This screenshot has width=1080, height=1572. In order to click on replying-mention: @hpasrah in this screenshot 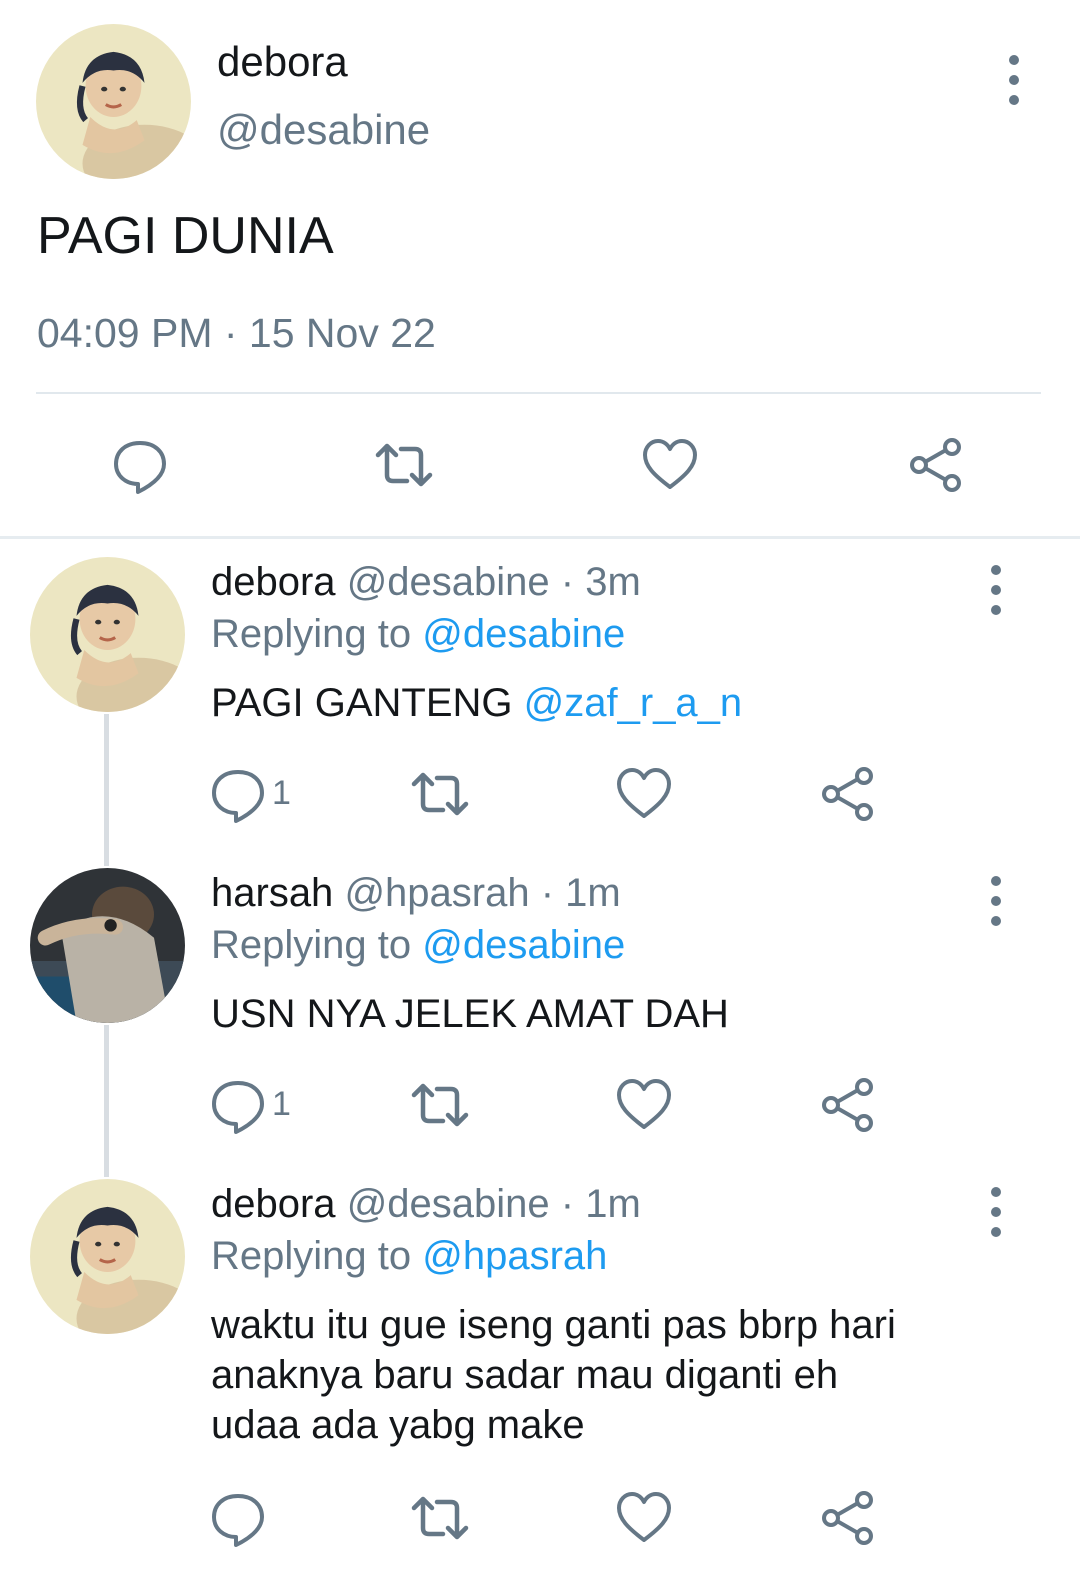, I will do `click(514, 1256)`.